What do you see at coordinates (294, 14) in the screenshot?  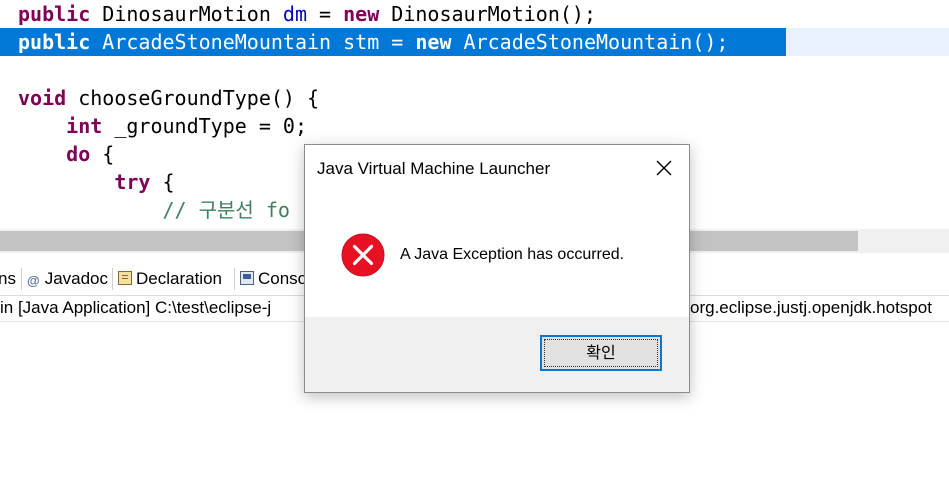 I see `code-field: dm` at bounding box center [294, 14].